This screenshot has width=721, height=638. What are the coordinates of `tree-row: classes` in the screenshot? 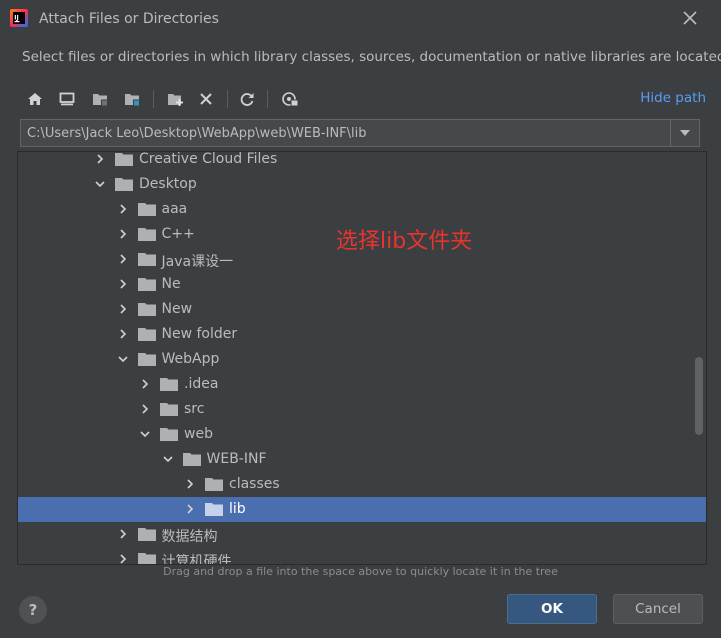 It's located at (362, 484).